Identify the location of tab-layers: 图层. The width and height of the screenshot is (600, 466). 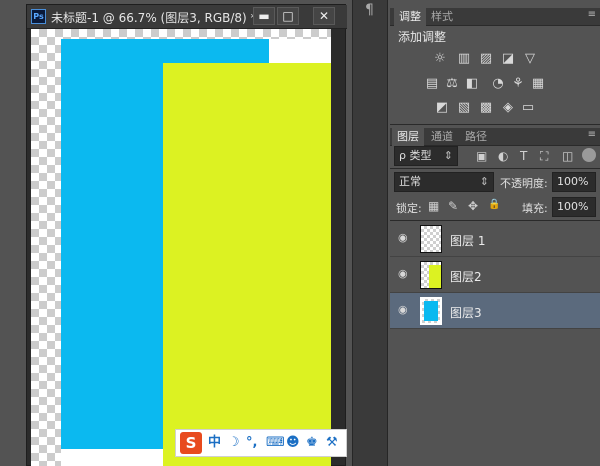
(408, 137).